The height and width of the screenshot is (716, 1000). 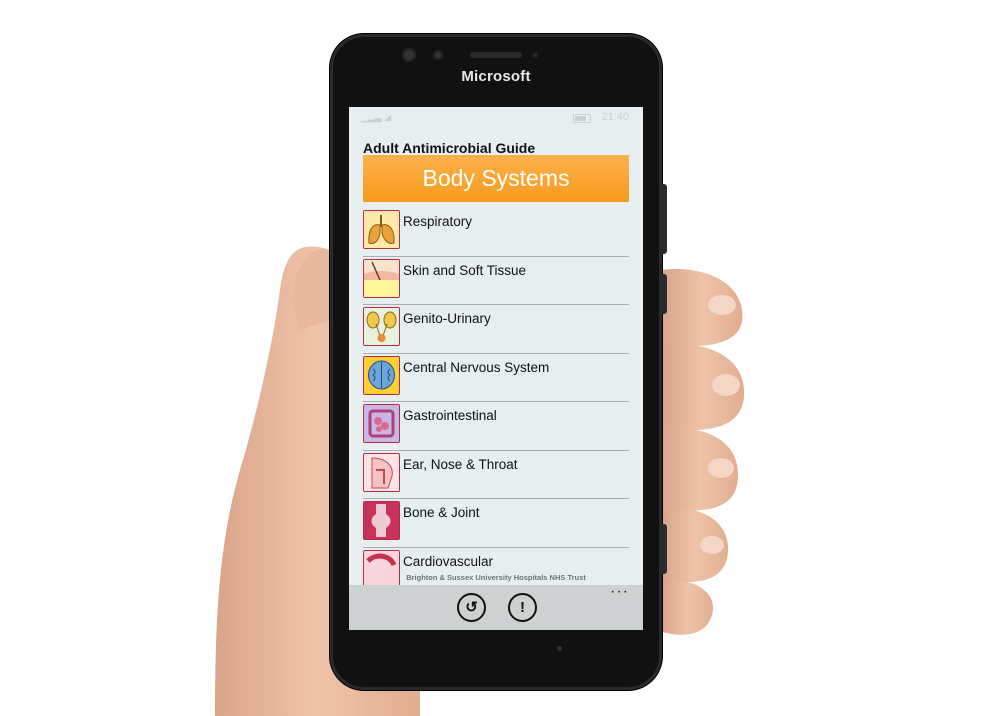 I want to click on camera-button, so click(x=664, y=549).